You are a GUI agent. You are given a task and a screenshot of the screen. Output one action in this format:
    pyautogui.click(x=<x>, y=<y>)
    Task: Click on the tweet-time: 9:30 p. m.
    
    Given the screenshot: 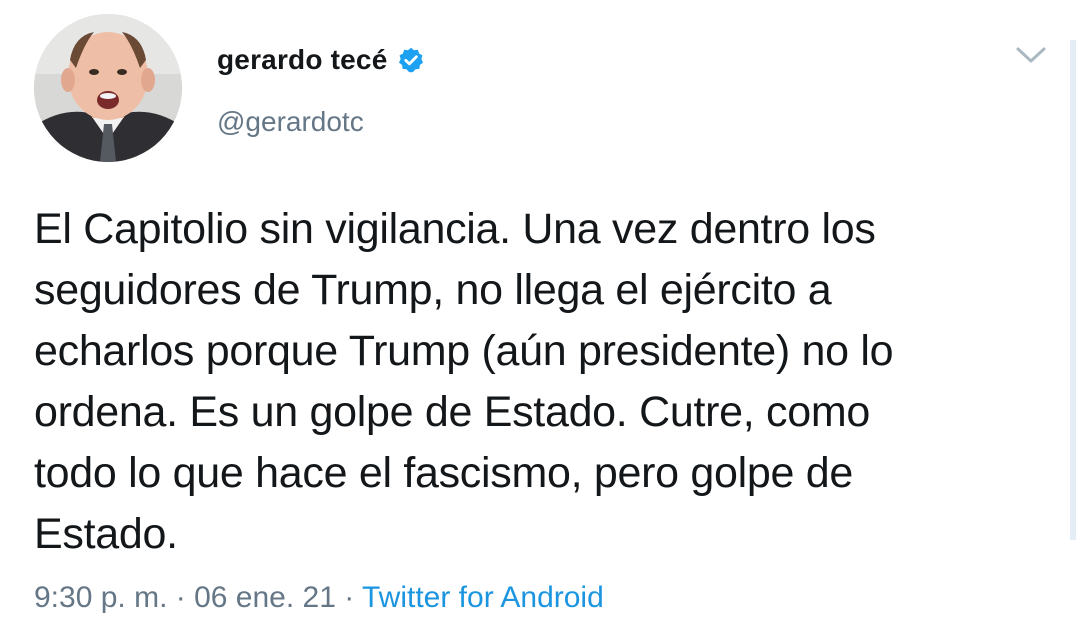 What is the action you would take?
    pyautogui.click(x=100, y=597)
    